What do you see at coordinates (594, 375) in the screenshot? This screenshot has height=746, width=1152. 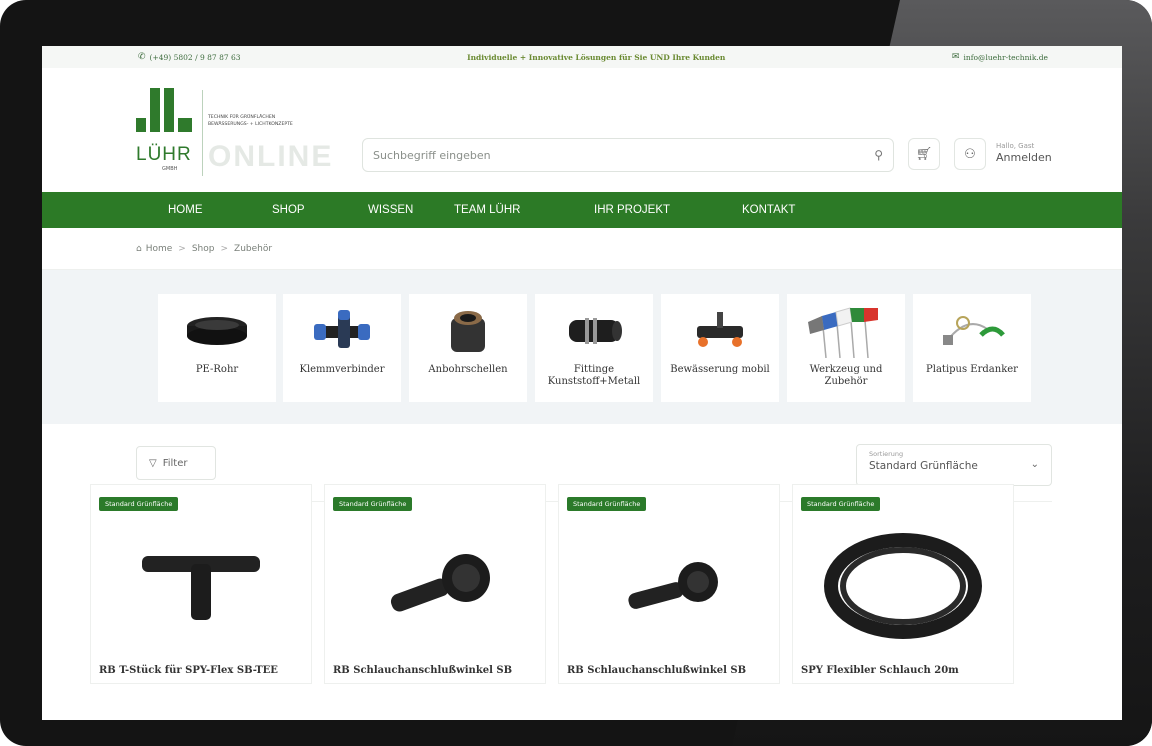 I see `category-label: Fittinge Kunststoff+Metall` at bounding box center [594, 375].